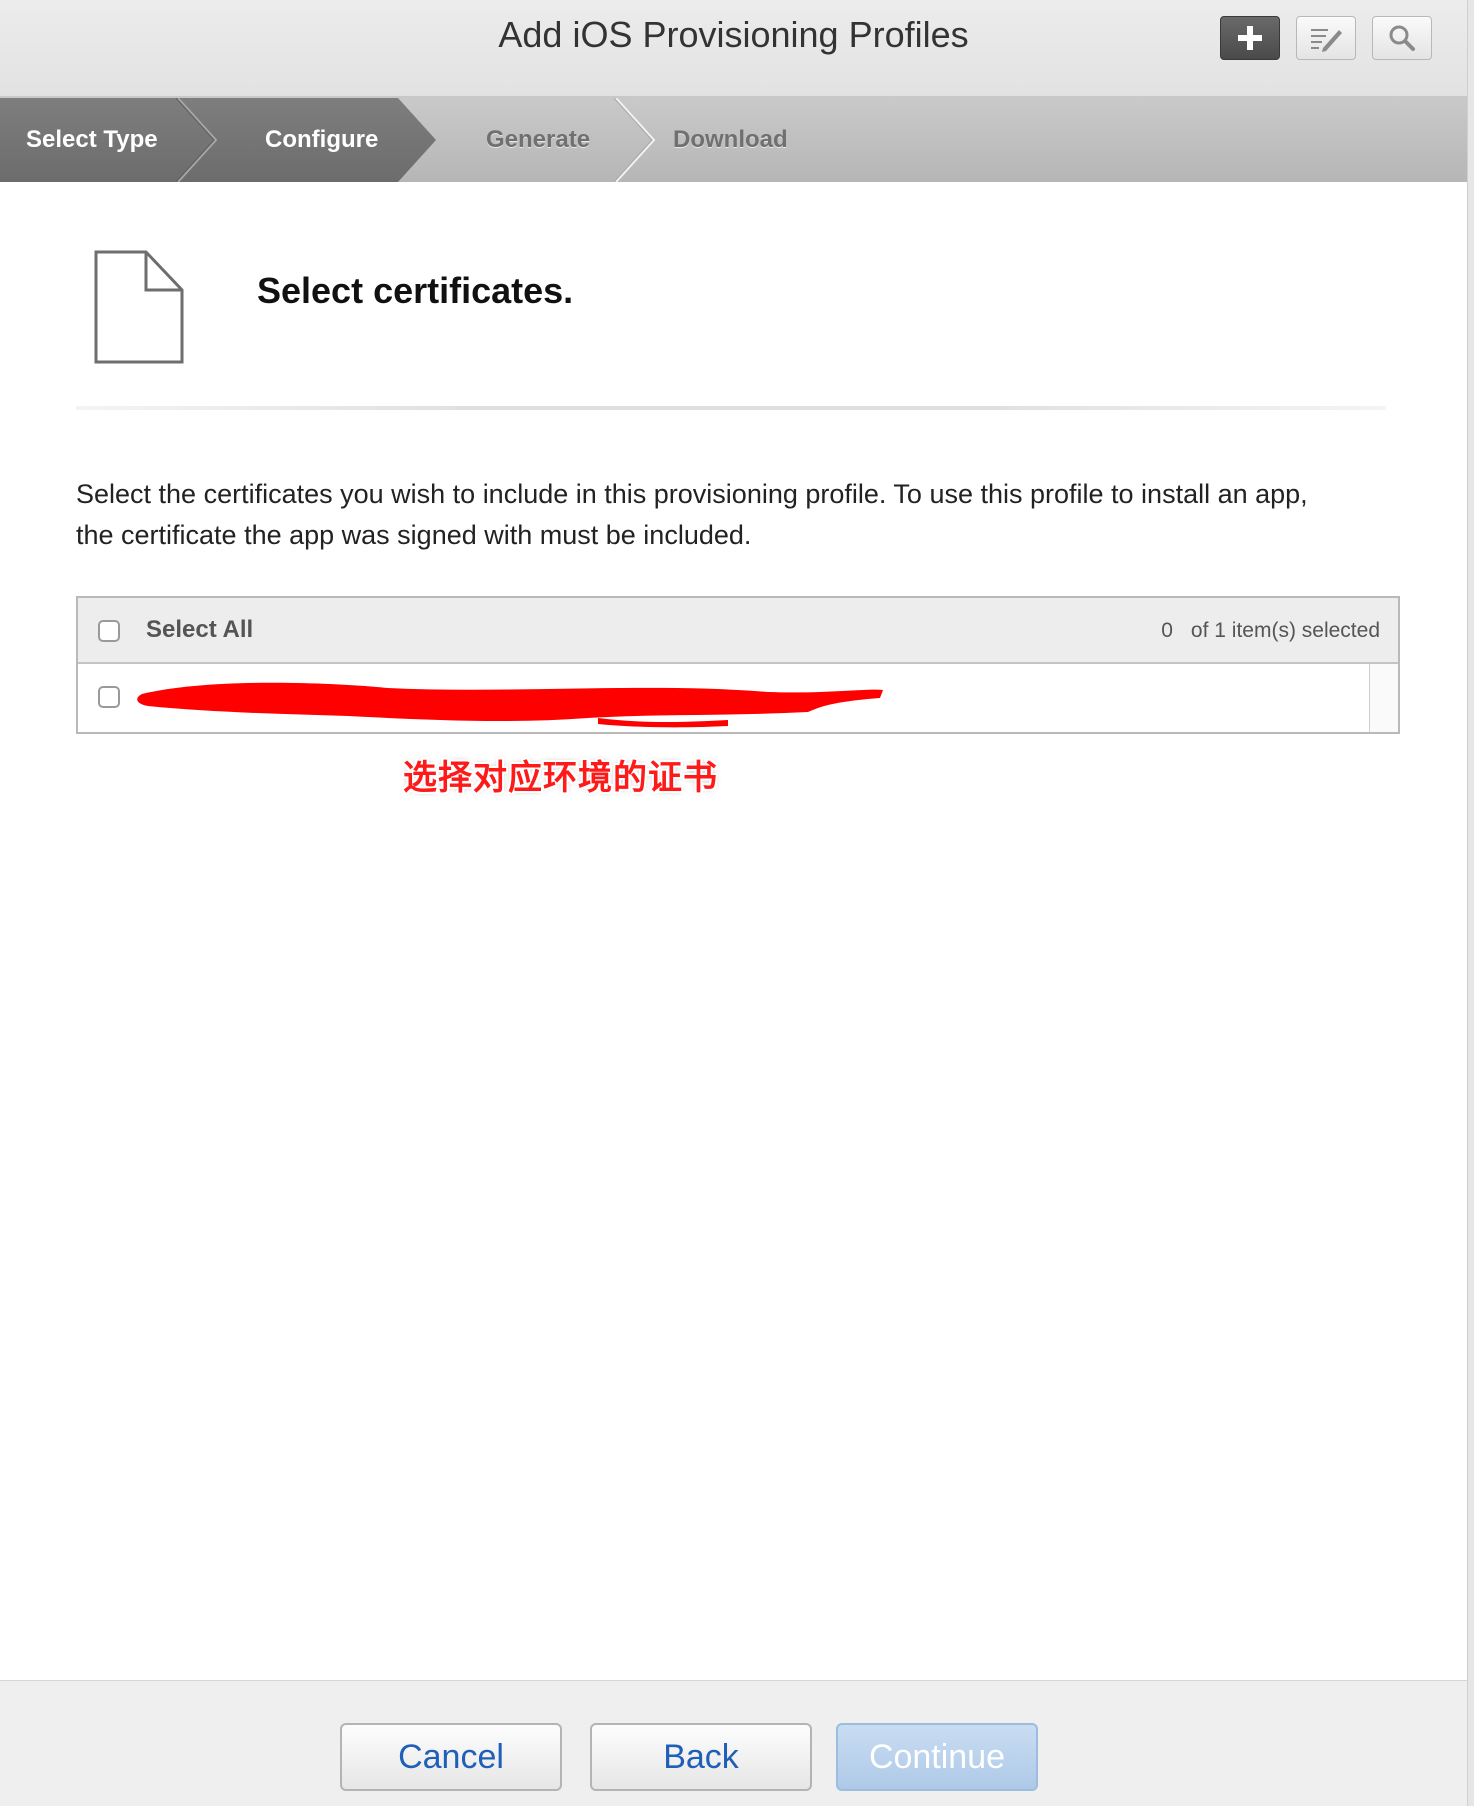 This screenshot has width=1474, height=1806. Describe the element at coordinates (731, 408) in the screenshot. I see `section-divider` at that location.